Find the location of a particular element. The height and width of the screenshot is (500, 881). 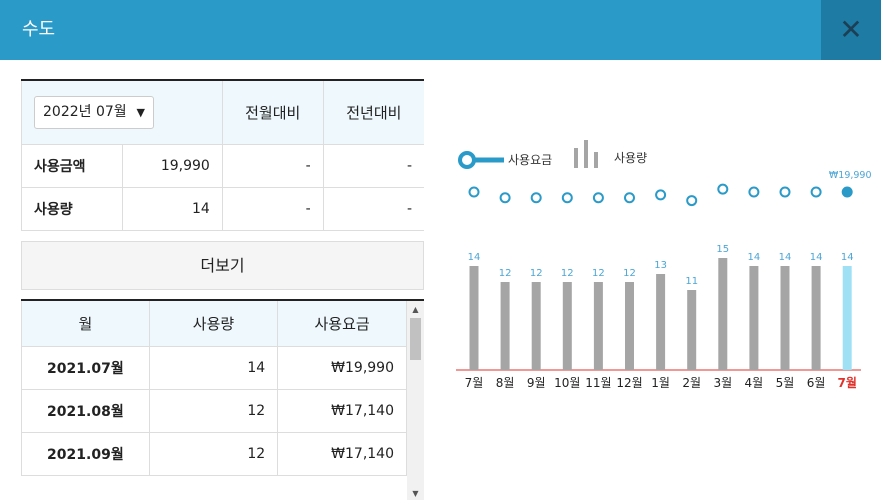

fee-highlight-label: ₩19,990 is located at coordinates (850, 175).